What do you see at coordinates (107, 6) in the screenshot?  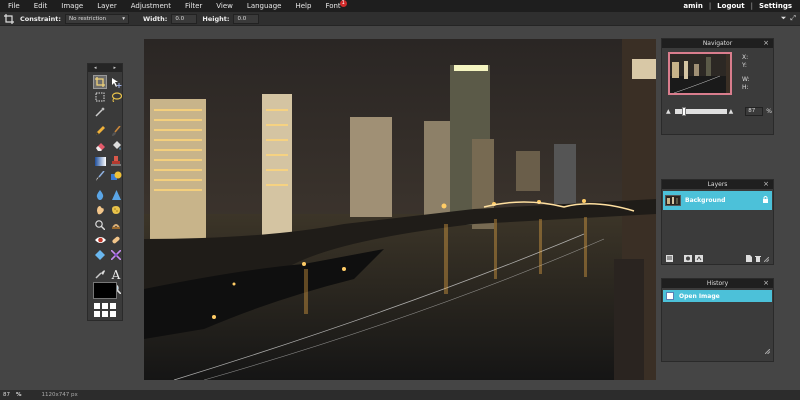 I see `menu-layer: Layer` at bounding box center [107, 6].